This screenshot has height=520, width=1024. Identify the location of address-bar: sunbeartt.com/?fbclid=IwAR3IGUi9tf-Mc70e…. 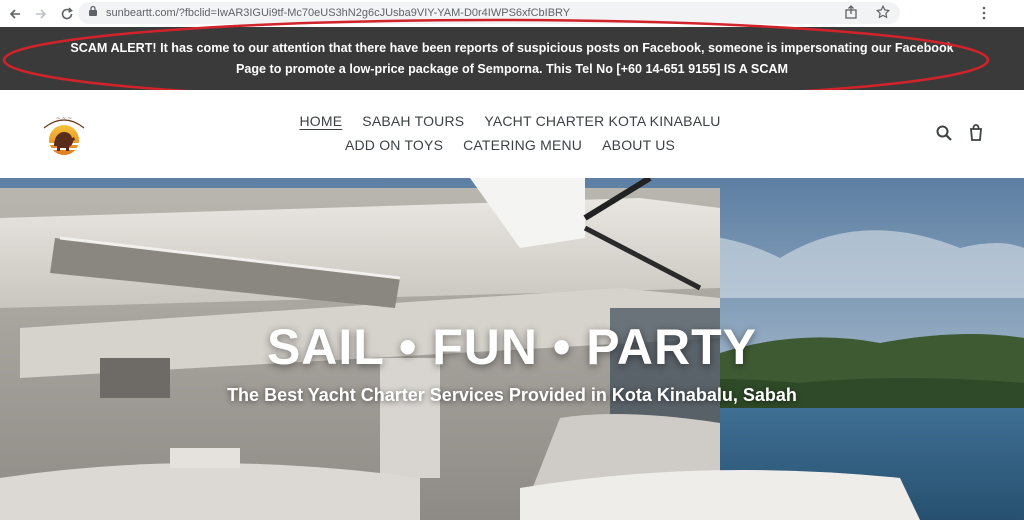
(489, 13).